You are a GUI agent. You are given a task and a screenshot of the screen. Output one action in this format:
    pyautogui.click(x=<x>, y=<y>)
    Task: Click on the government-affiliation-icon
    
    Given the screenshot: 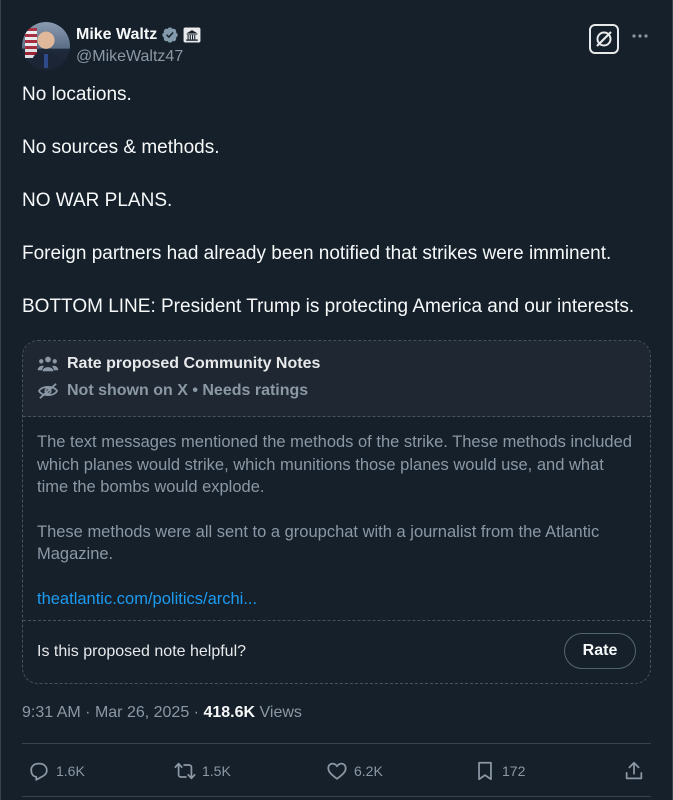 What is the action you would take?
    pyautogui.click(x=192, y=35)
    